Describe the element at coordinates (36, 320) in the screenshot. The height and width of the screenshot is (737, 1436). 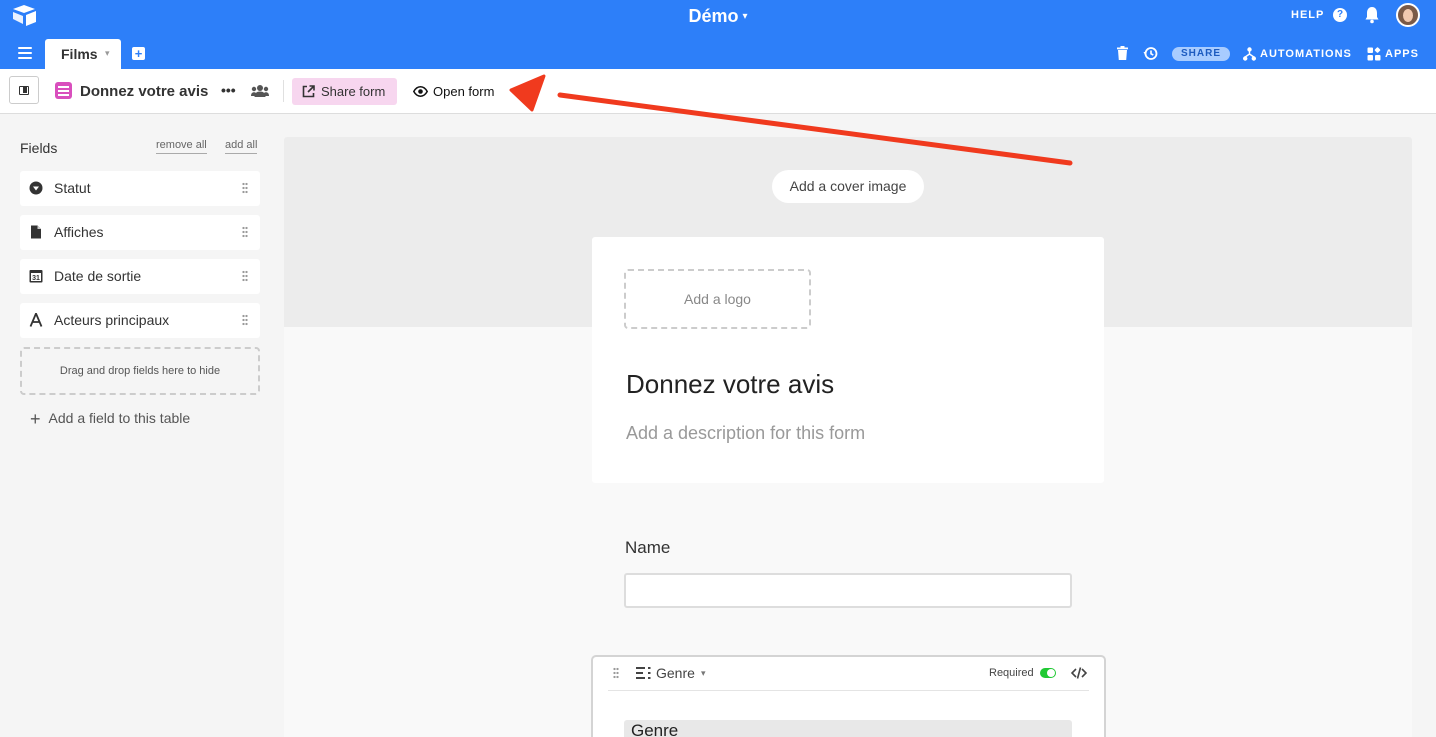
I see `text-icon` at that location.